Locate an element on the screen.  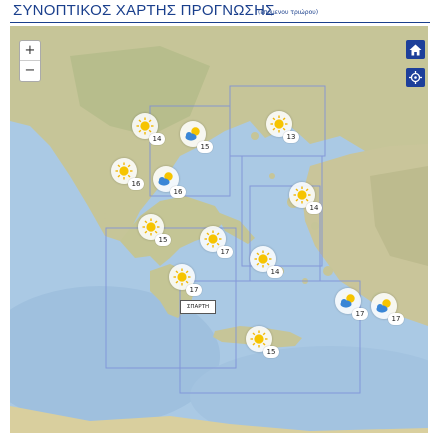
home-button is located at coordinates (415, 49).